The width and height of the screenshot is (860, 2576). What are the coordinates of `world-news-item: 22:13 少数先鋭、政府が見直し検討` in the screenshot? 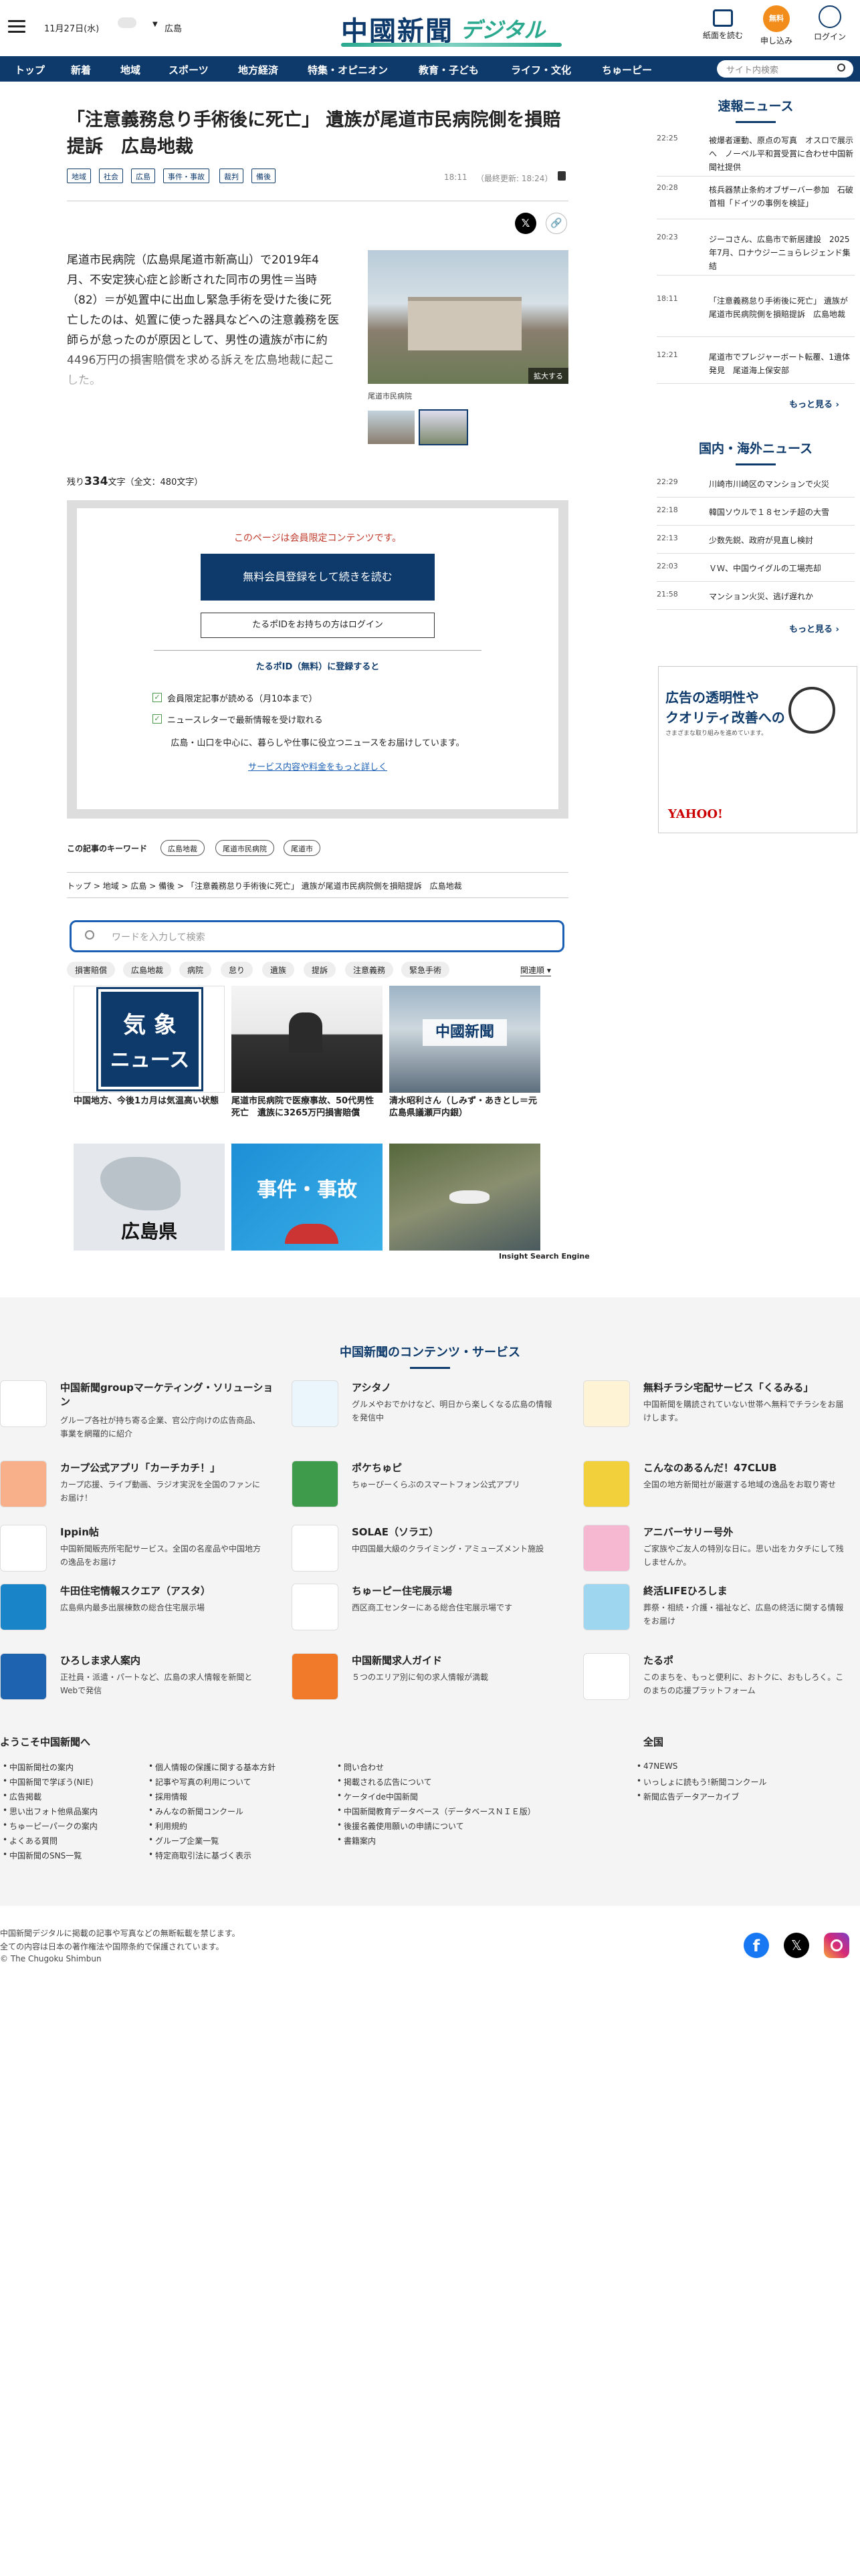 It's located at (756, 544).